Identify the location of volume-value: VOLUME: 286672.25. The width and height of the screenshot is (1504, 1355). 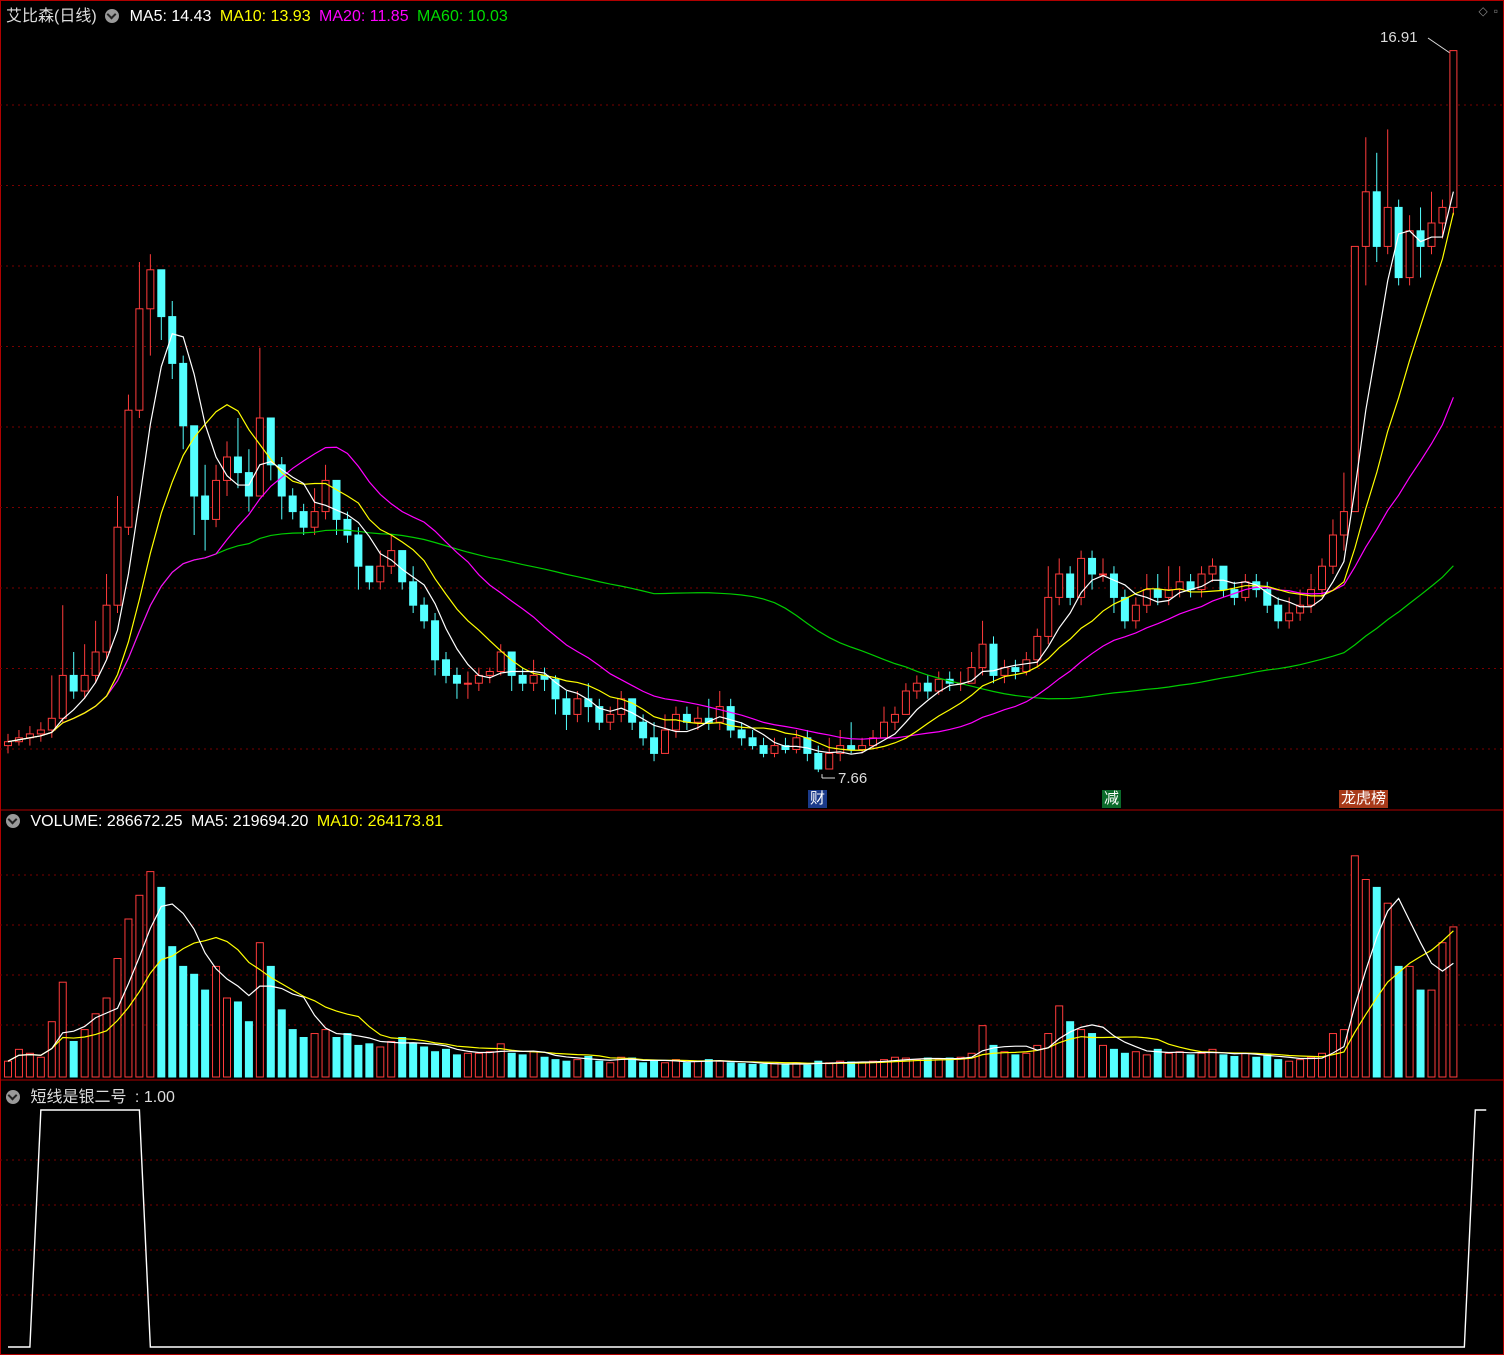
(106, 821).